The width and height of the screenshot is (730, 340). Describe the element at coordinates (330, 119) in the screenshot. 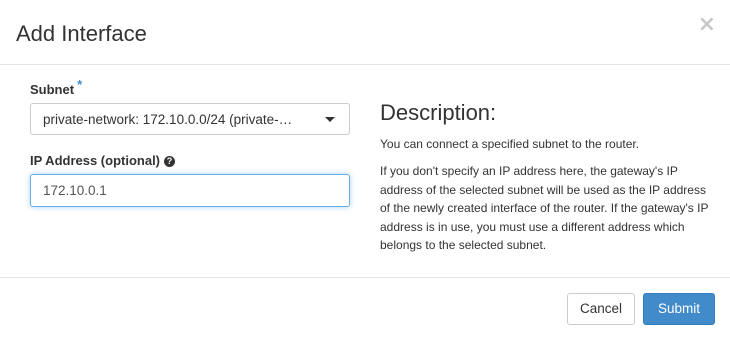

I see `caret-down-icon` at that location.